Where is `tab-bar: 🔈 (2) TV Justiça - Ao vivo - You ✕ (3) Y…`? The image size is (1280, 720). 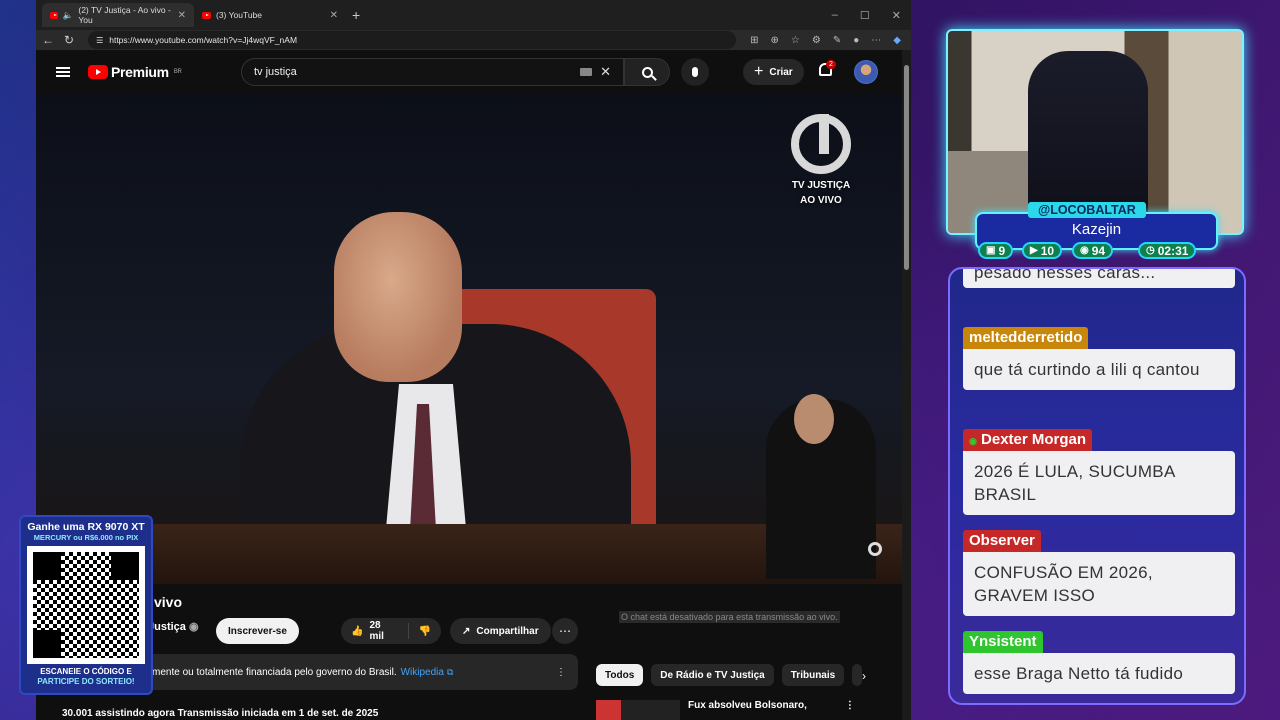
tab-bar: 🔈 (2) TV Justiça - Ao vivo - You ✕ (3) Y… is located at coordinates (473, 15).